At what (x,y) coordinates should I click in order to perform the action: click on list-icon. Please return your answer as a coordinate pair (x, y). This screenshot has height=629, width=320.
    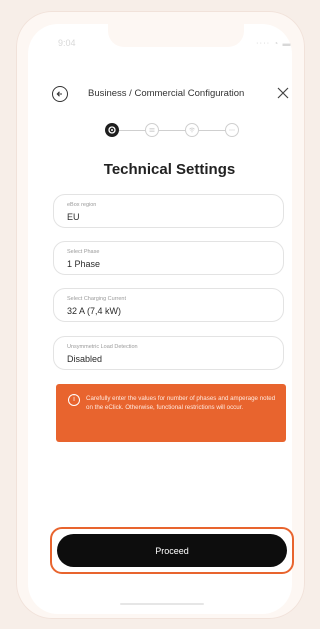
    Looking at the image, I should click on (152, 130).